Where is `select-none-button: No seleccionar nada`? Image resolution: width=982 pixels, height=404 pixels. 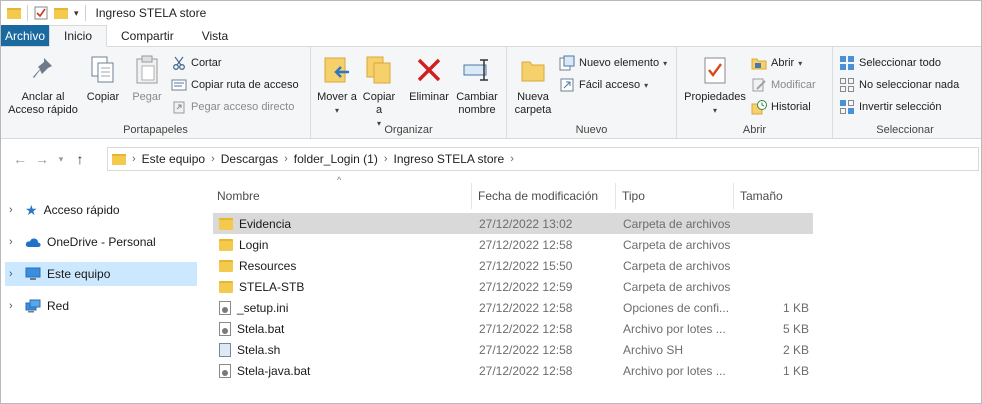 select-none-button: No seleccionar nada is located at coordinates (899, 85).